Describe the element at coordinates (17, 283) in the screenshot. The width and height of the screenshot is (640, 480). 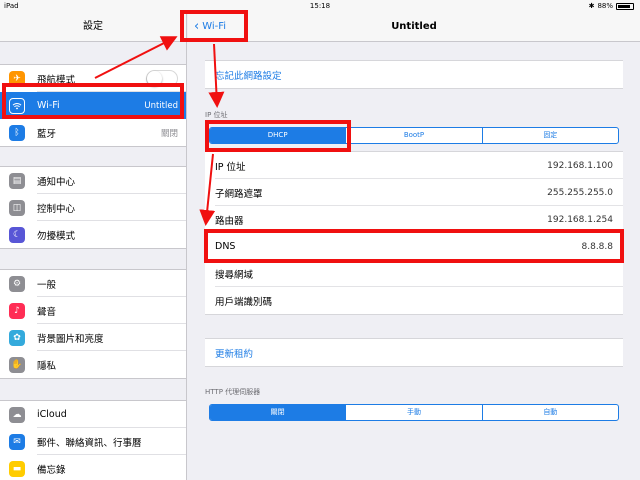
I see `gear-icon: ⚙` at that location.